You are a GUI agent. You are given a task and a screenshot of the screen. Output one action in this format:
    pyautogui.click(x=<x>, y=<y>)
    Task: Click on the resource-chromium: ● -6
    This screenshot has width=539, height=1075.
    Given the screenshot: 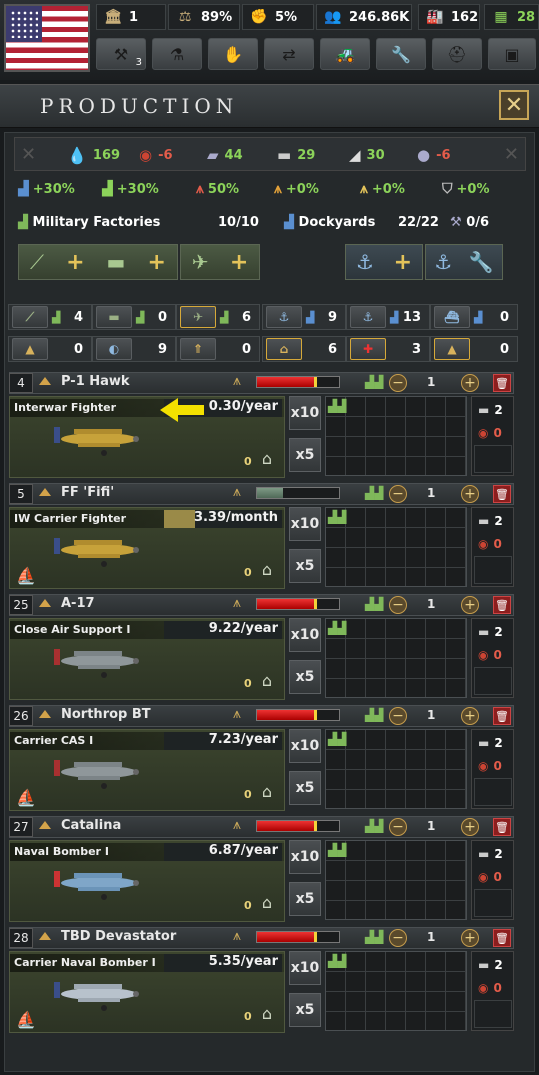 What is the action you would take?
    pyautogui.click(x=434, y=155)
    